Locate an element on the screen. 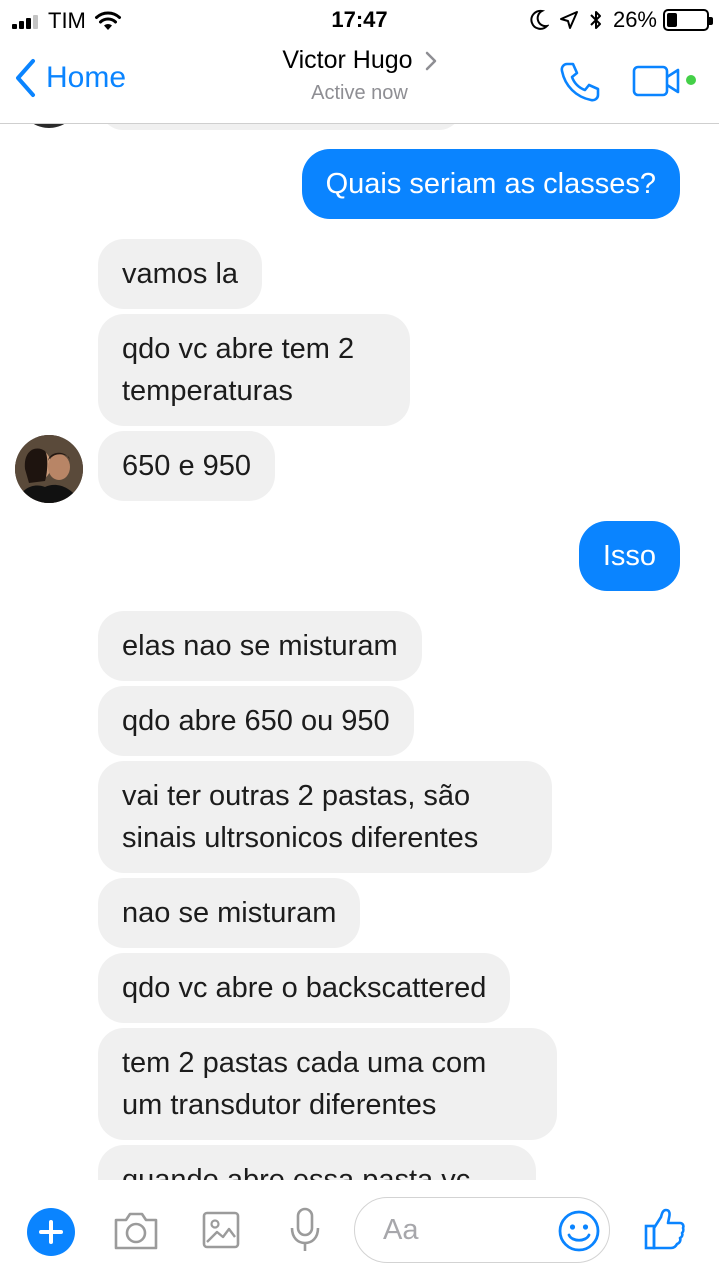 The height and width of the screenshot is (1280, 719). message-bubble-incoming: quando abre essa pasta vc is located at coordinates (317, 1162).